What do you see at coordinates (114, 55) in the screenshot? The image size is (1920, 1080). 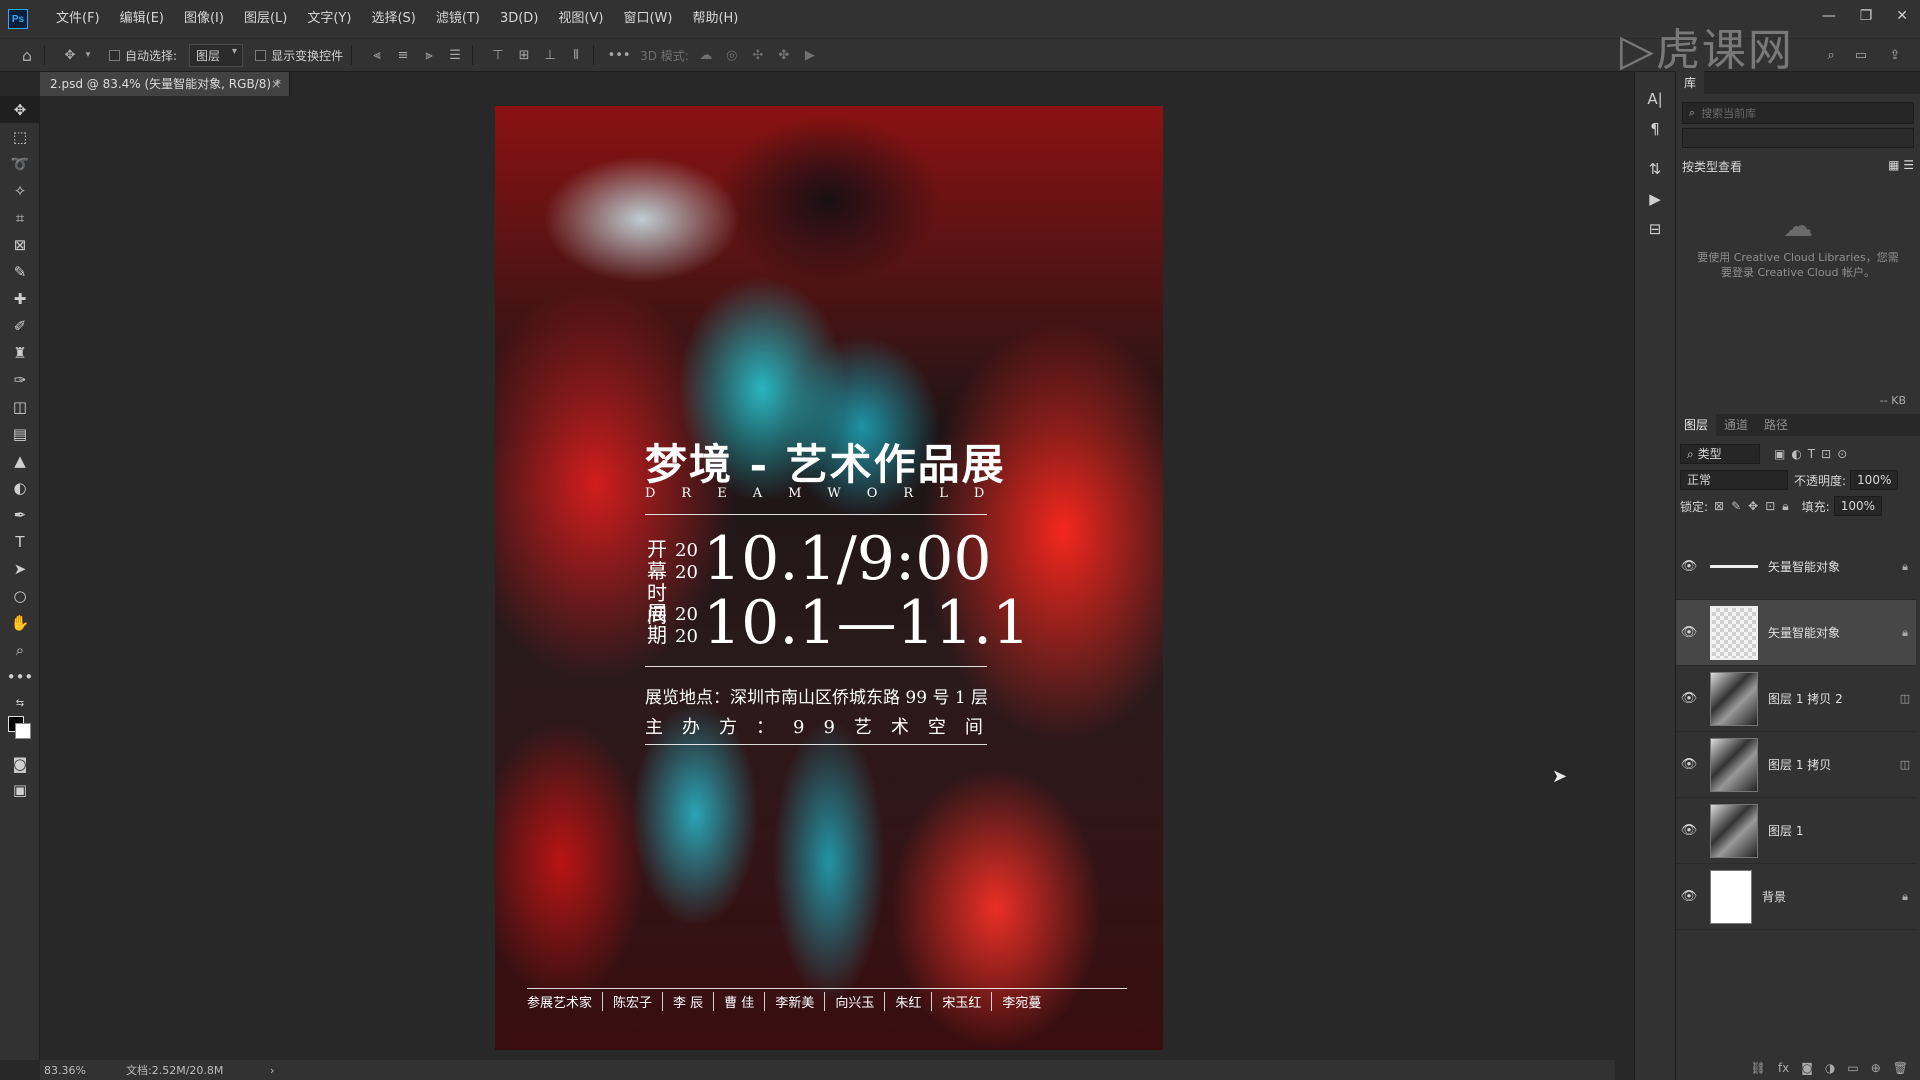 I see `auto-select-checkbox` at bounding box center [114, 55].